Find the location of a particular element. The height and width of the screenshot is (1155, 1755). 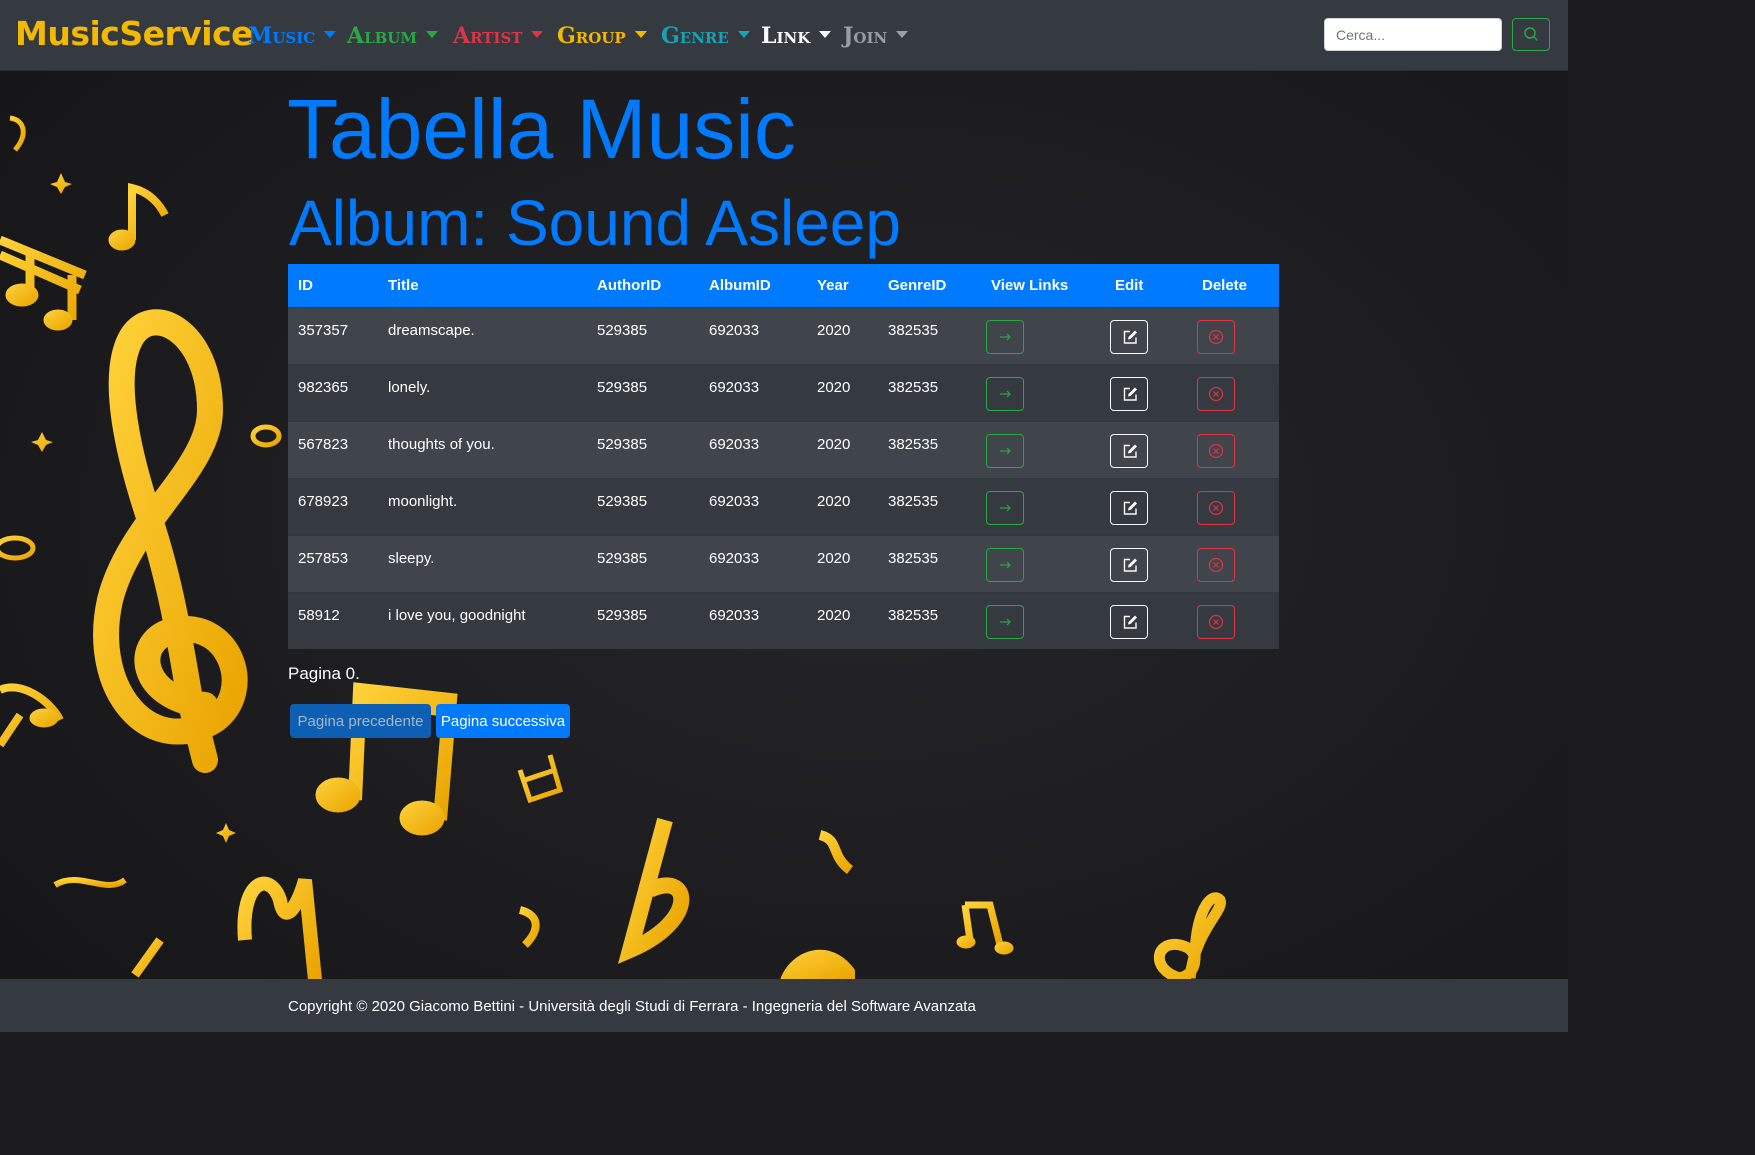

cell-id: 982365 is located at coordinates (333, 392).